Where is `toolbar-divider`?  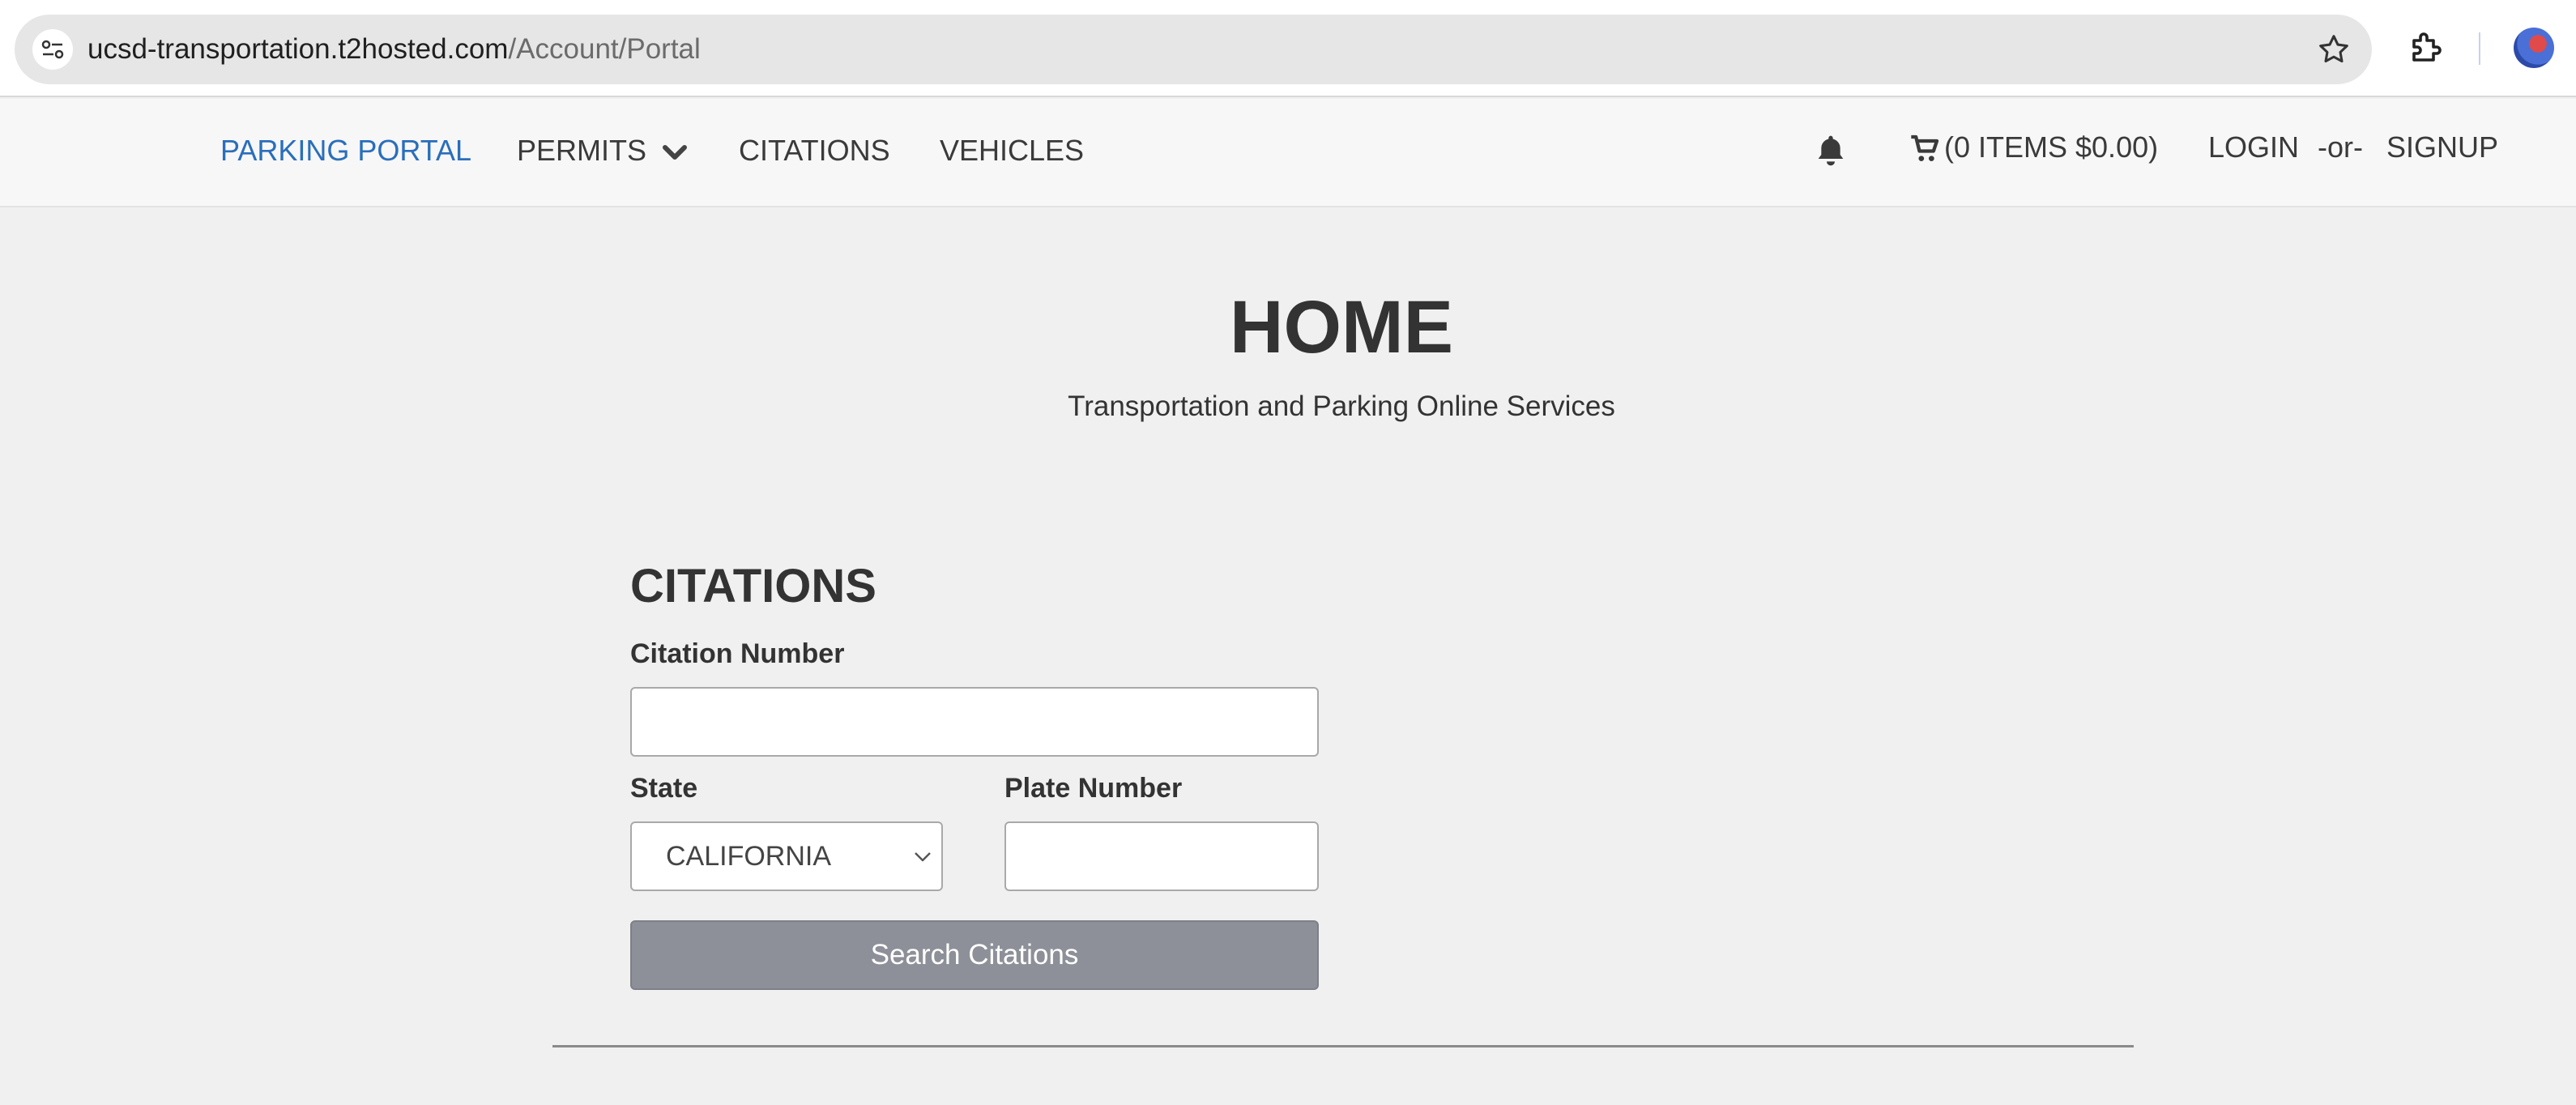
toolbar-divider is located at coordinates (2480, 48).